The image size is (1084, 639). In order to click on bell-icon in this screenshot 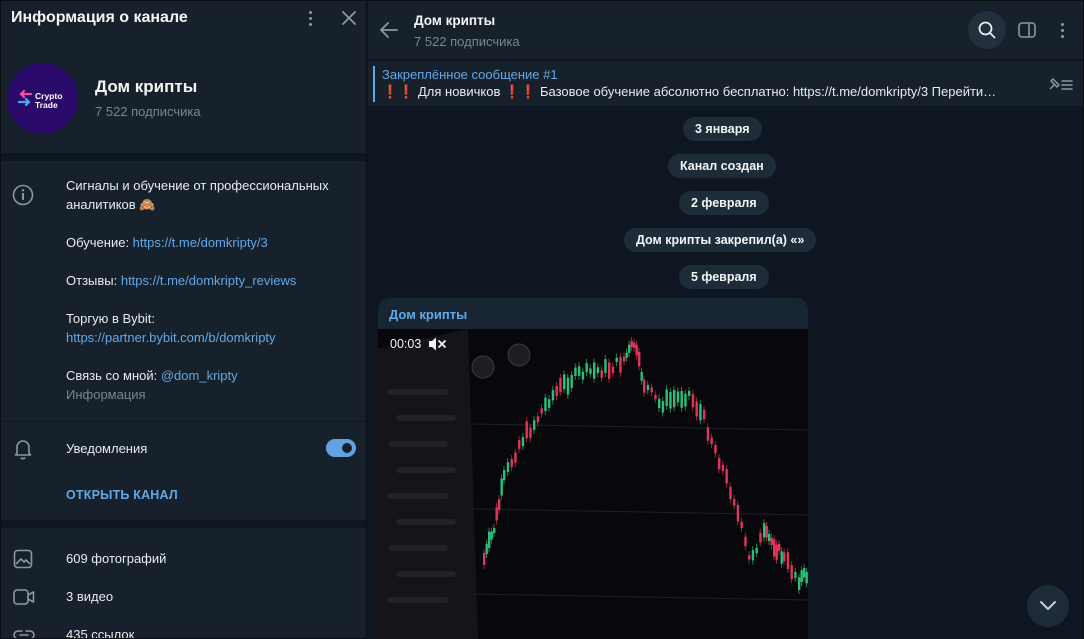, I will do `click(23, 450)`.